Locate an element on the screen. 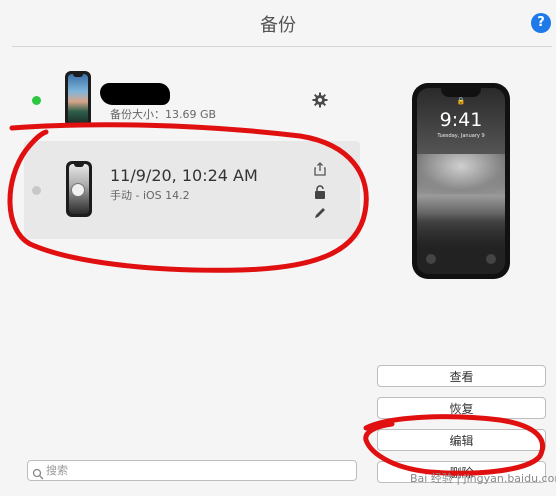  backup-status-dot is located at coordinates (36, 190).